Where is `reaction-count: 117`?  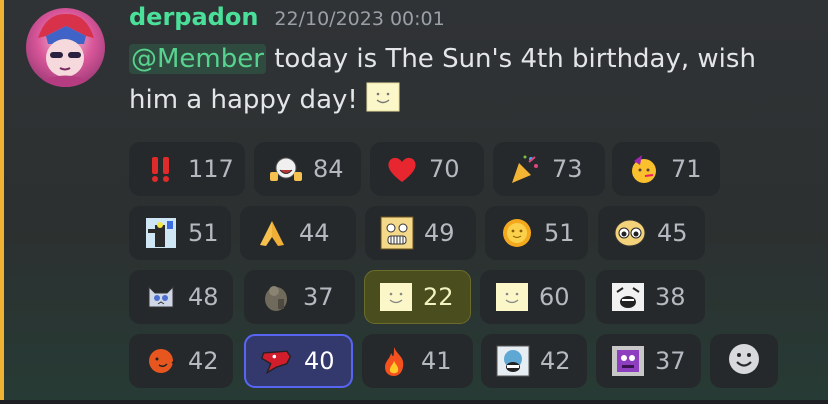 reaction-count: 117 is located at coordinates (211, 169).